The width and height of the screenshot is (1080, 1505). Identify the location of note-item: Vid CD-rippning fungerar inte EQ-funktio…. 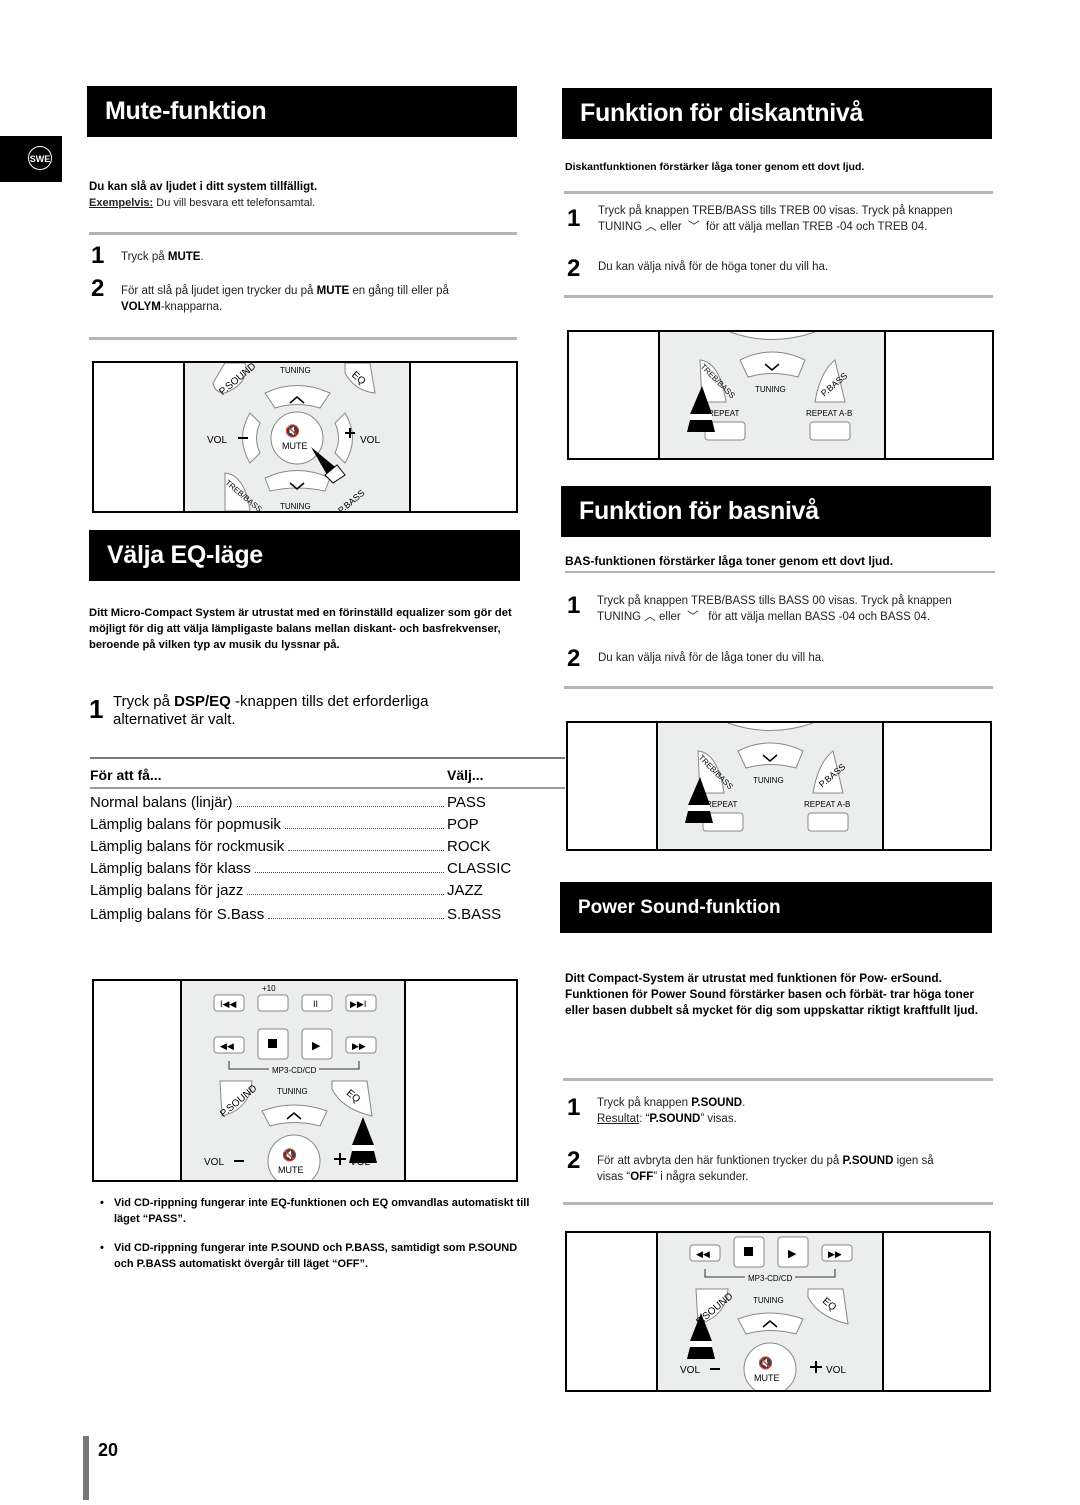
(315, 1211).